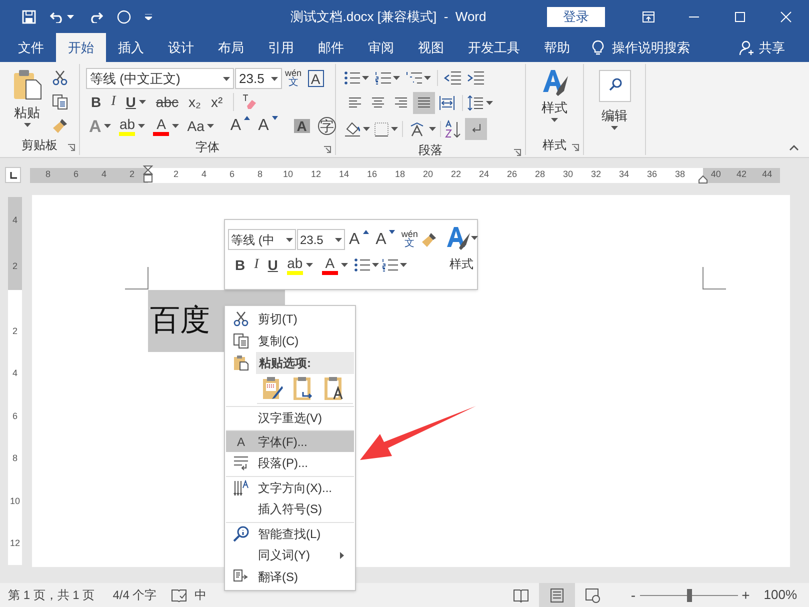 The image size is (809, 607). What do you see at coordinates (331, 47) in the screenshot?
I see `ribbon-tab: 邮件` at bounding box center [331, 47].